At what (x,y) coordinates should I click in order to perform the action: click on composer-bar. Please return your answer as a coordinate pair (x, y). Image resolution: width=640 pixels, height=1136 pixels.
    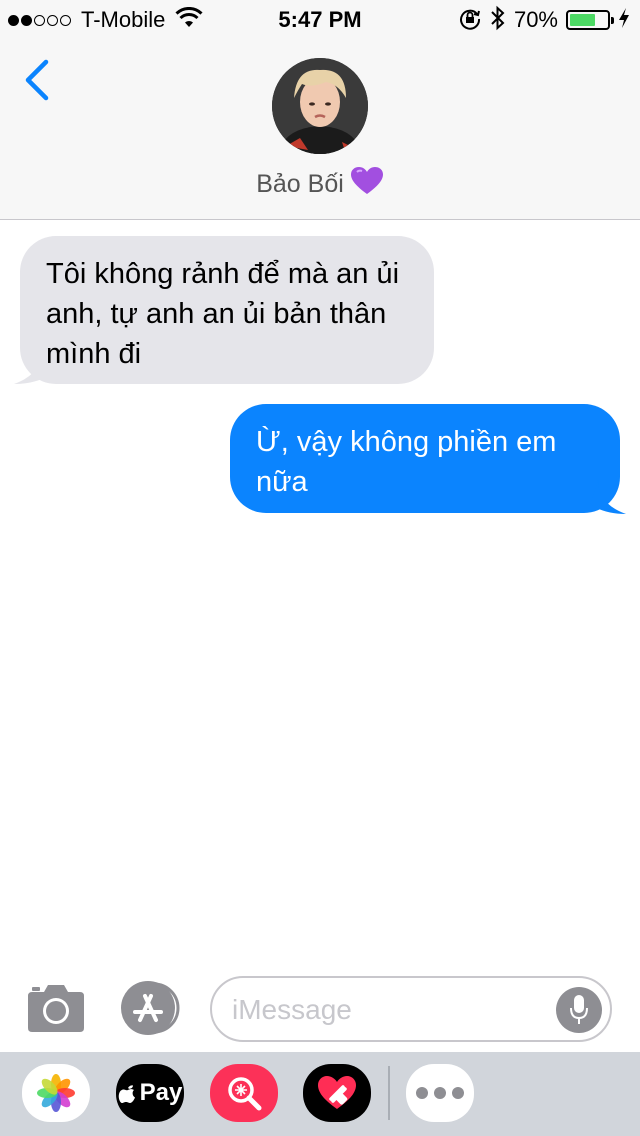
    Looking at the image, I should click on (320, 1011).